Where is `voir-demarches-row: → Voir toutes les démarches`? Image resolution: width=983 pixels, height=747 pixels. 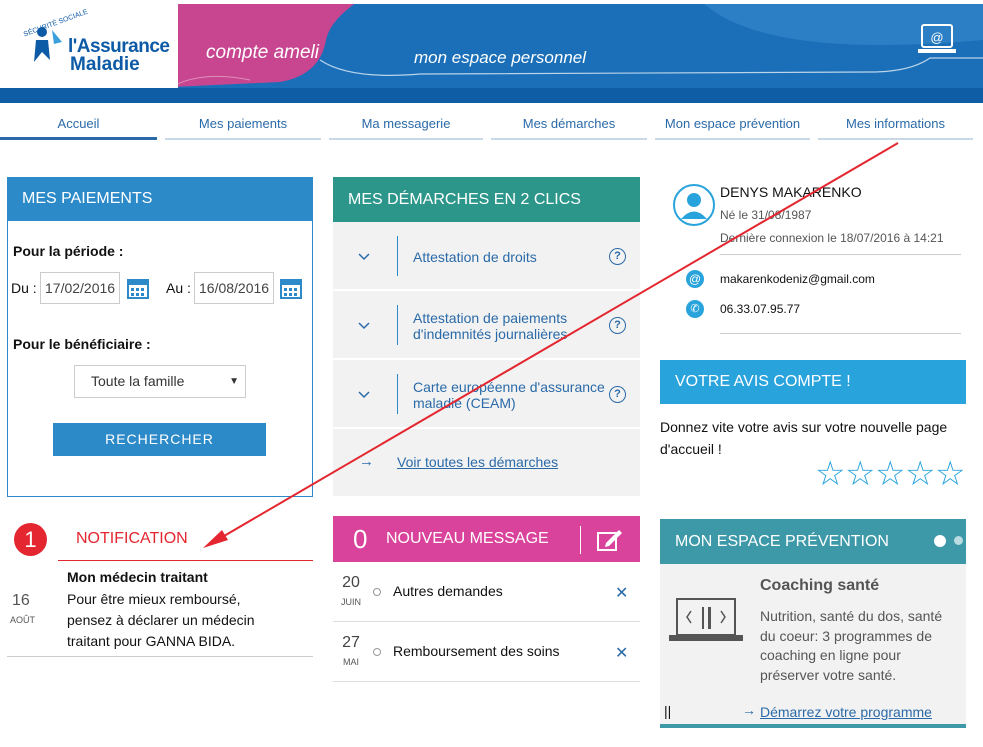 voir-demarches-row: → Voir toutes les démarches is located at coordinates (486, 463).